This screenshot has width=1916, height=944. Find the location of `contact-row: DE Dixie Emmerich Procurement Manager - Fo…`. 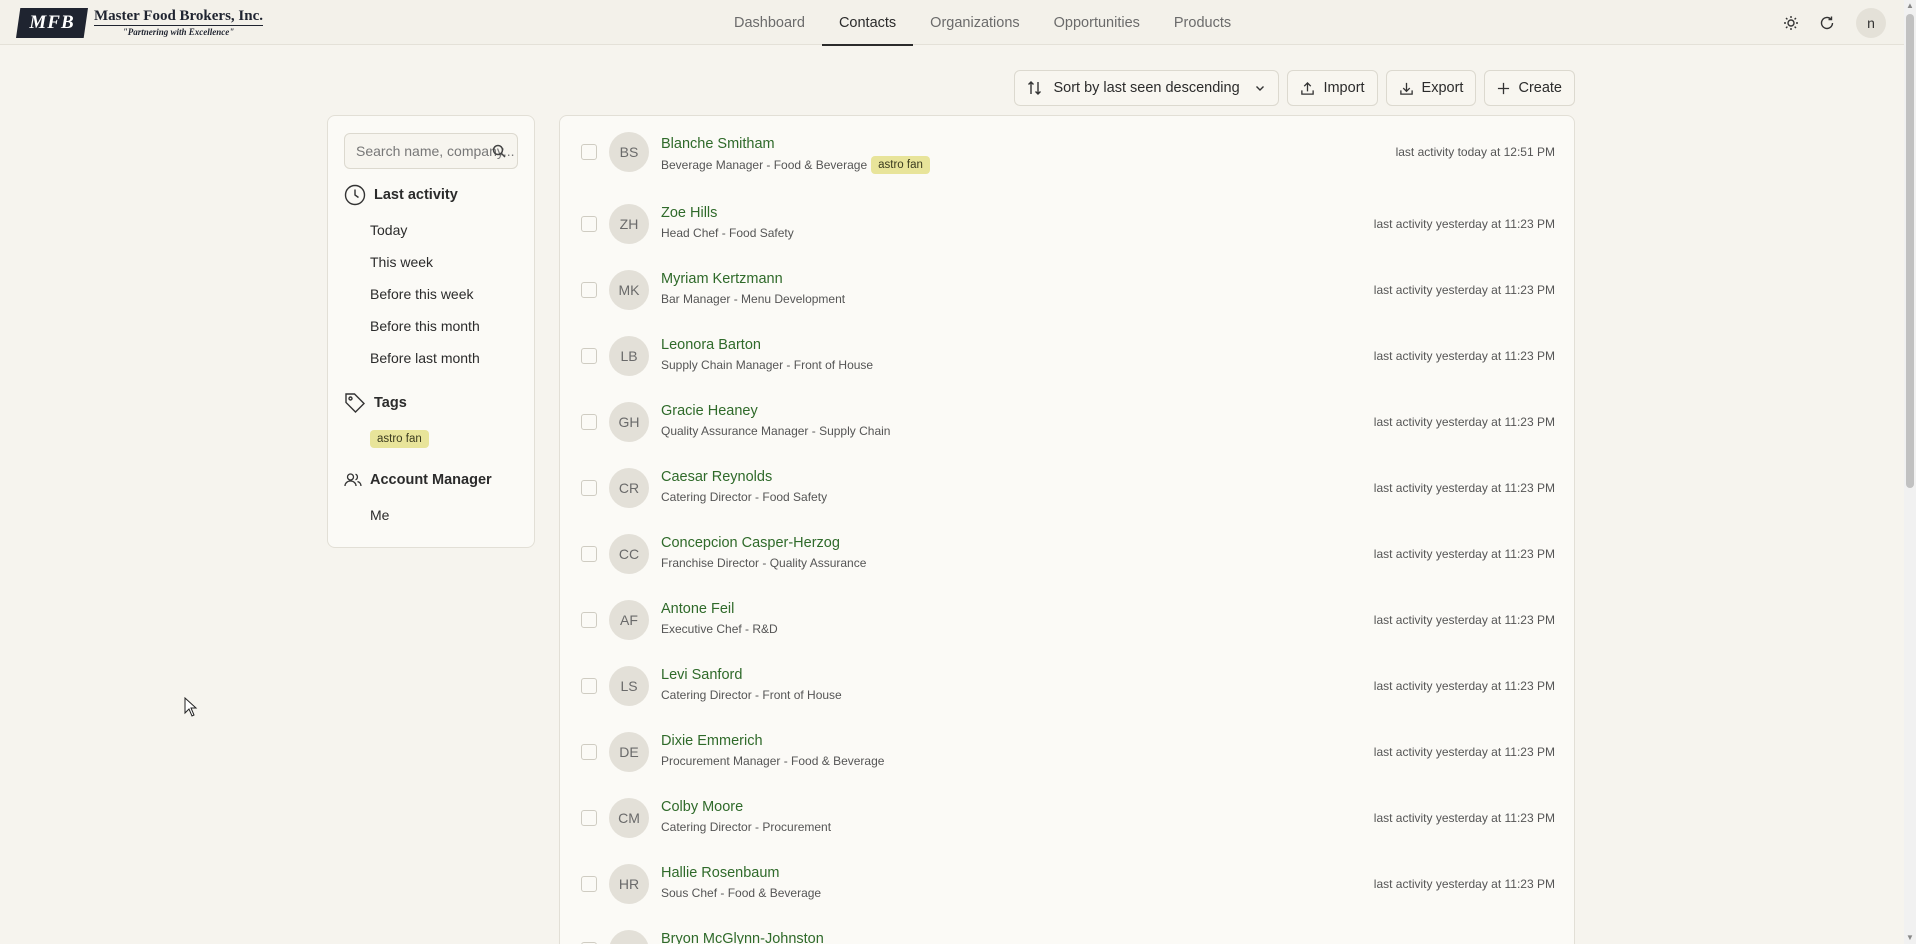

contact-row: DE Dixie Emmerich Procurement Manager - Fo… is located at coordinates (1067, 753).